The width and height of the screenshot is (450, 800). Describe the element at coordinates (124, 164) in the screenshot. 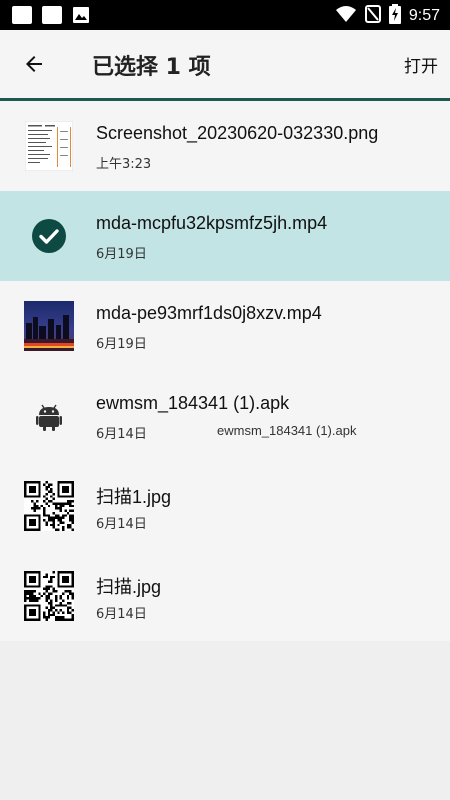

I see `file-date: 上午3:23` at that location.